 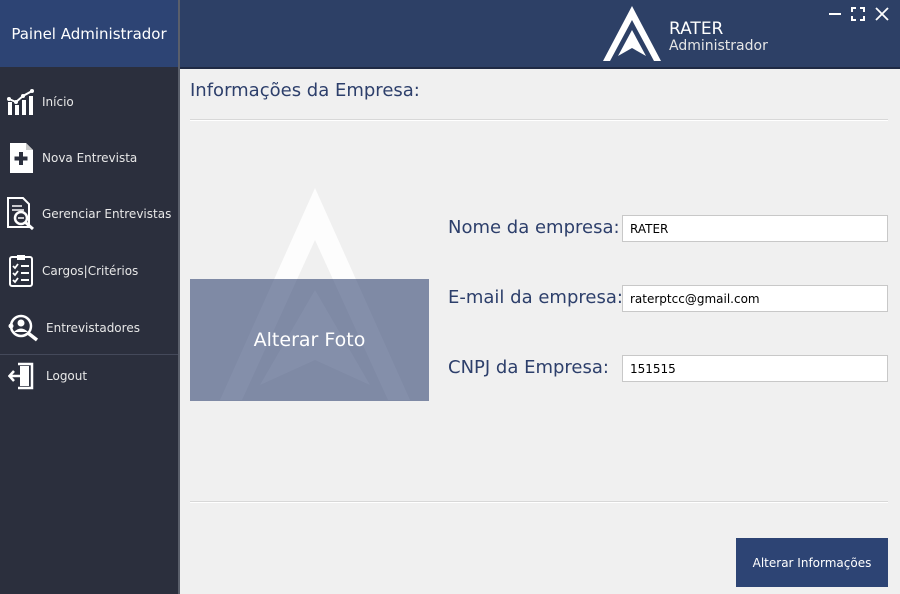 I want to click on search-document-icon, so click(x=21, y=214).